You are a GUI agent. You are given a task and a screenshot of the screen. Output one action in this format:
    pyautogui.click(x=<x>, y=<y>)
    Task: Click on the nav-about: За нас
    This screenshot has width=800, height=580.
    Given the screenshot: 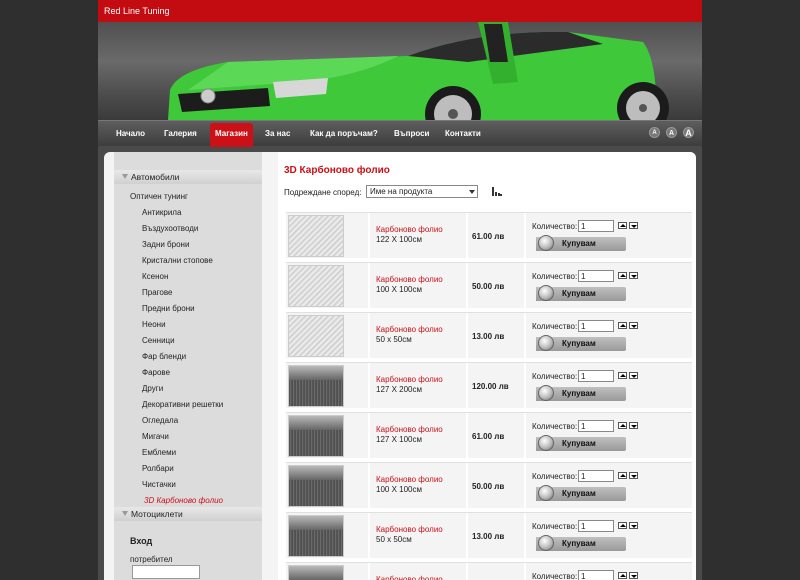 What is the action you would take?
    pyautogui.click(x=277, y=134)
    